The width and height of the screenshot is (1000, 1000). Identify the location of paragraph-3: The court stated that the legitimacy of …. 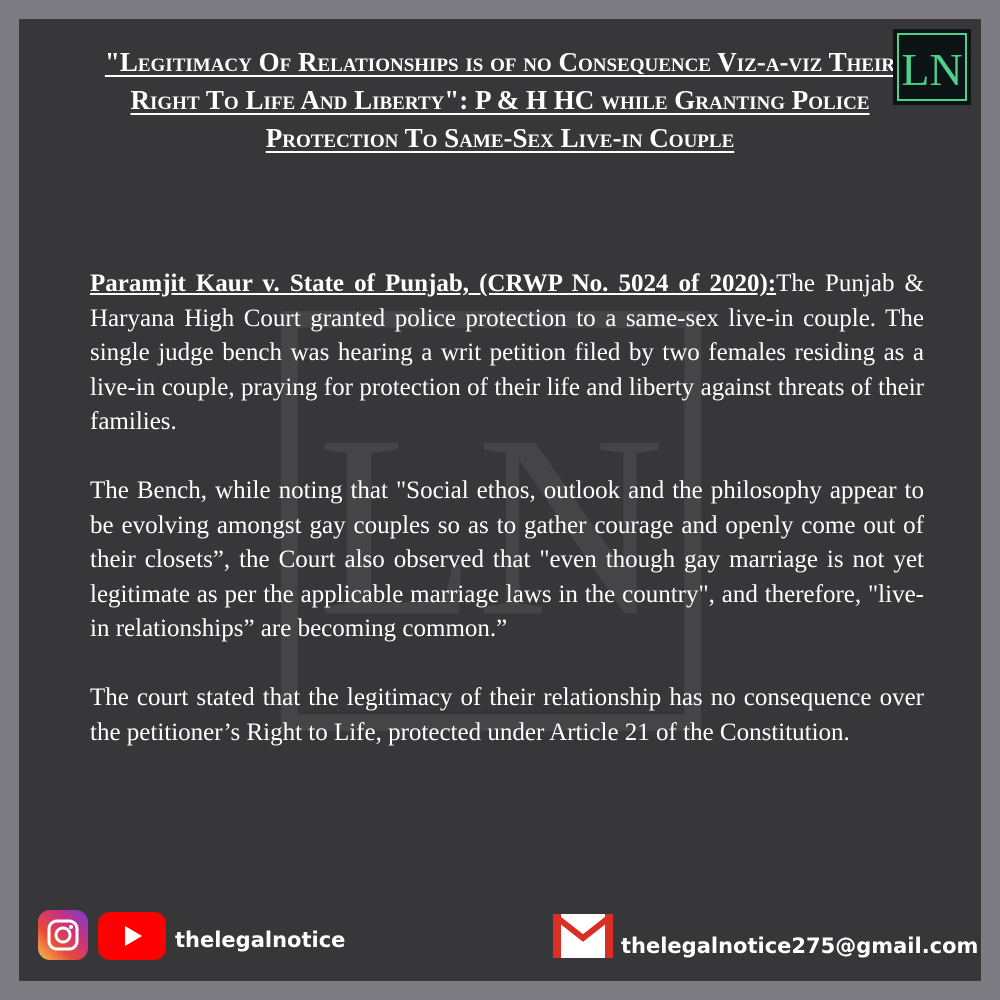
(507, 715).